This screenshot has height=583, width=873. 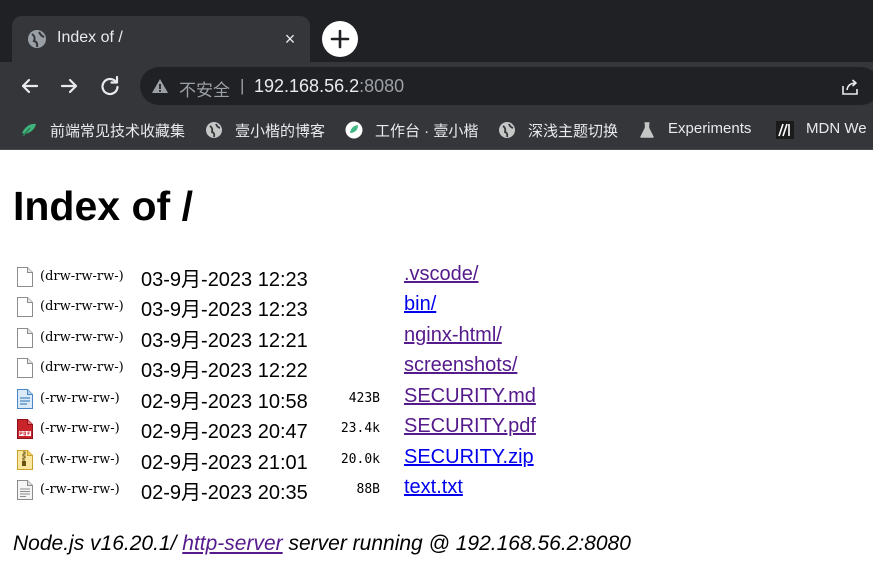 I want to click on file-link: .vscode/, so click(x=441, y=274).